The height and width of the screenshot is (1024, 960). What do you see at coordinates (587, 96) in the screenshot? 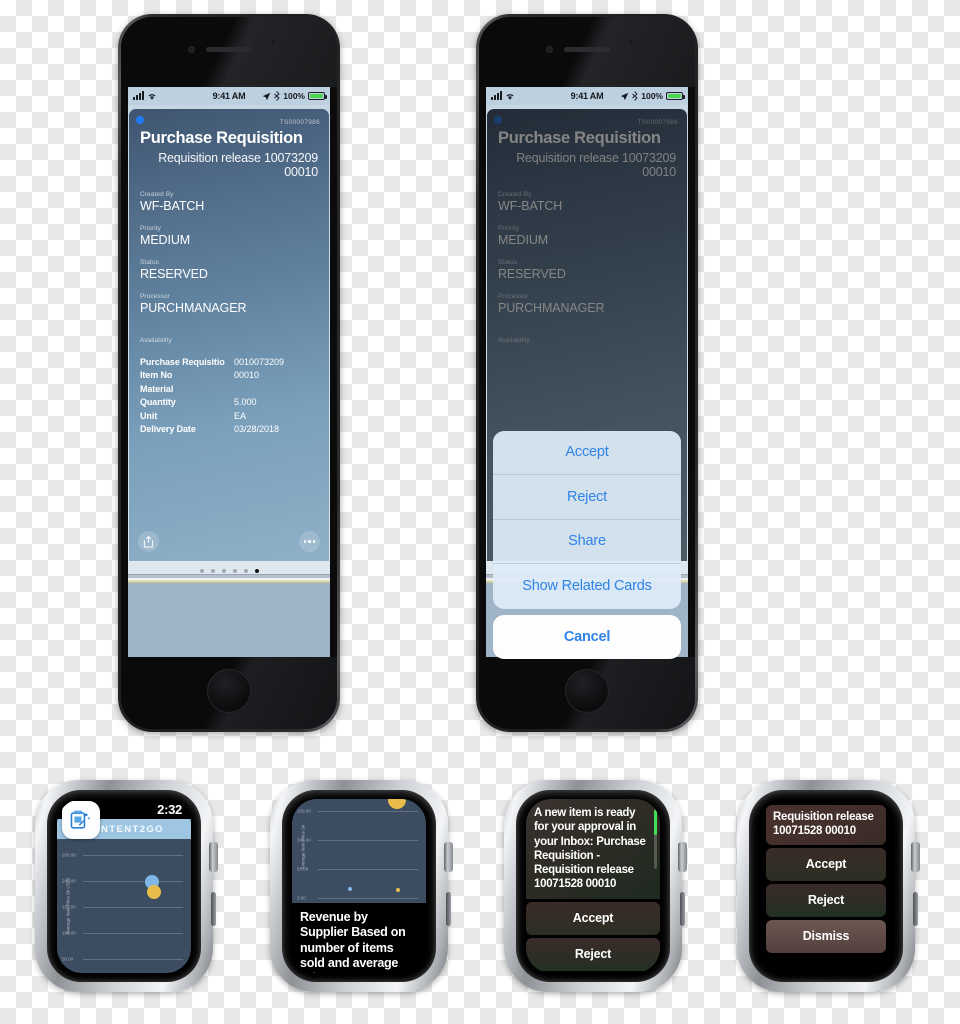
I see `status-bar-time: 9:41 AM` at bounding box center [587, 96].